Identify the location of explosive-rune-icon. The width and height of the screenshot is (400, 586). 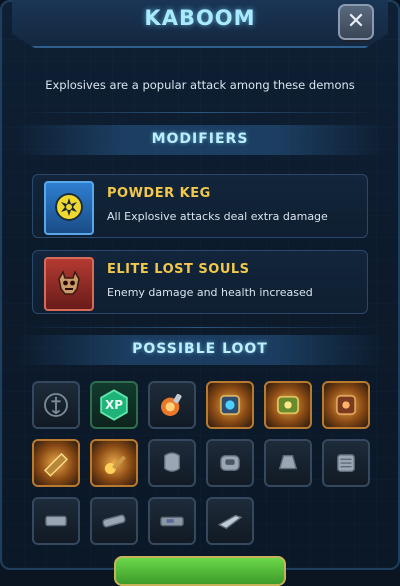
(171, 404).